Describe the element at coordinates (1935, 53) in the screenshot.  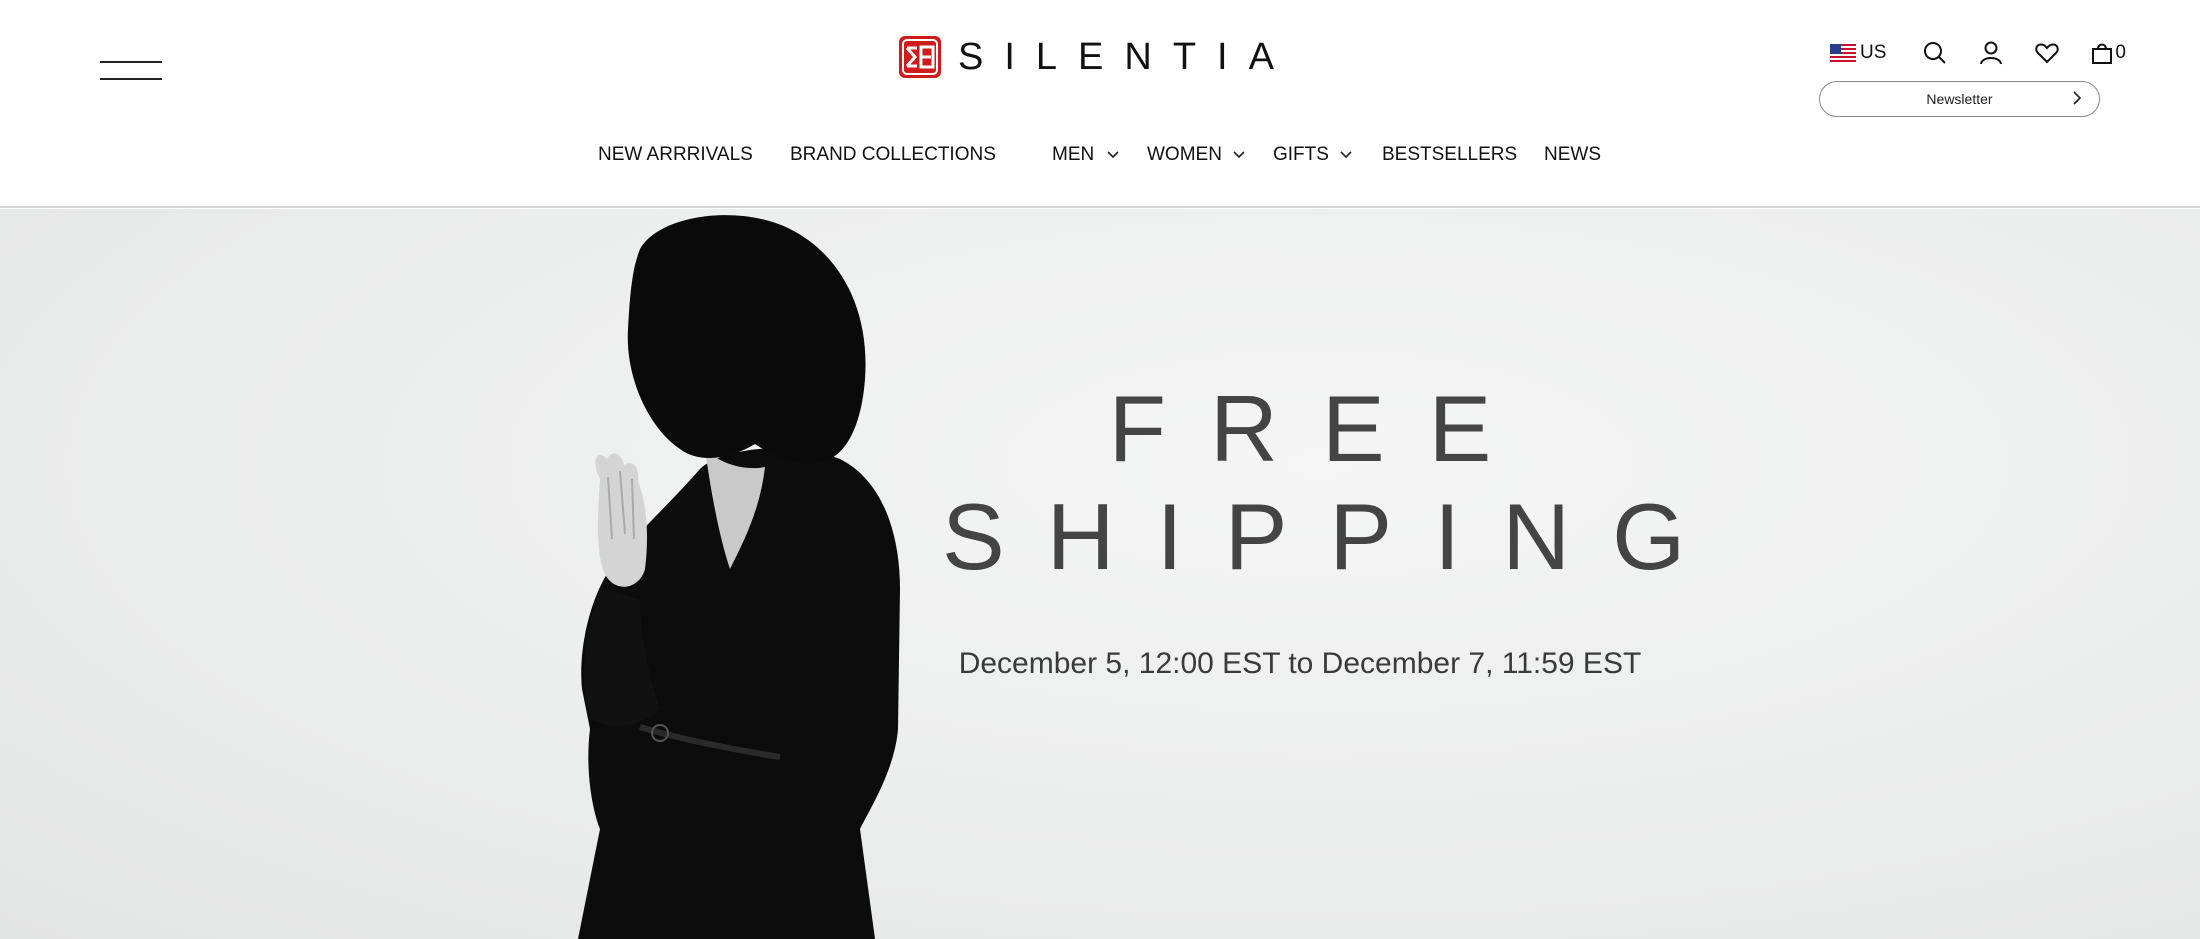
I see `search-icon` at that location.